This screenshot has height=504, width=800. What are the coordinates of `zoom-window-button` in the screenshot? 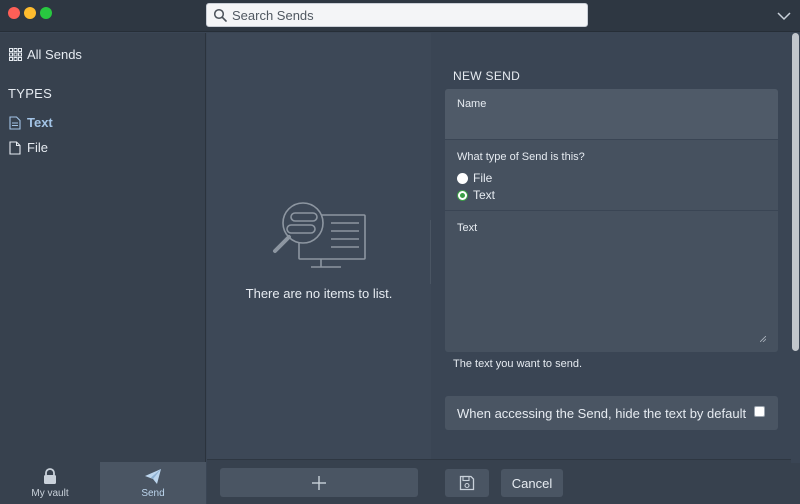 It's located at (46, 13).